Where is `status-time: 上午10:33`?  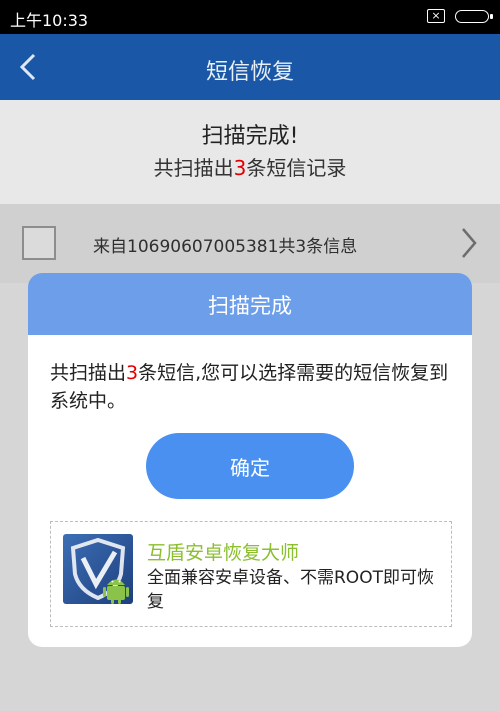
status-time: 上午10:33 is located at coordinates (49, 20).